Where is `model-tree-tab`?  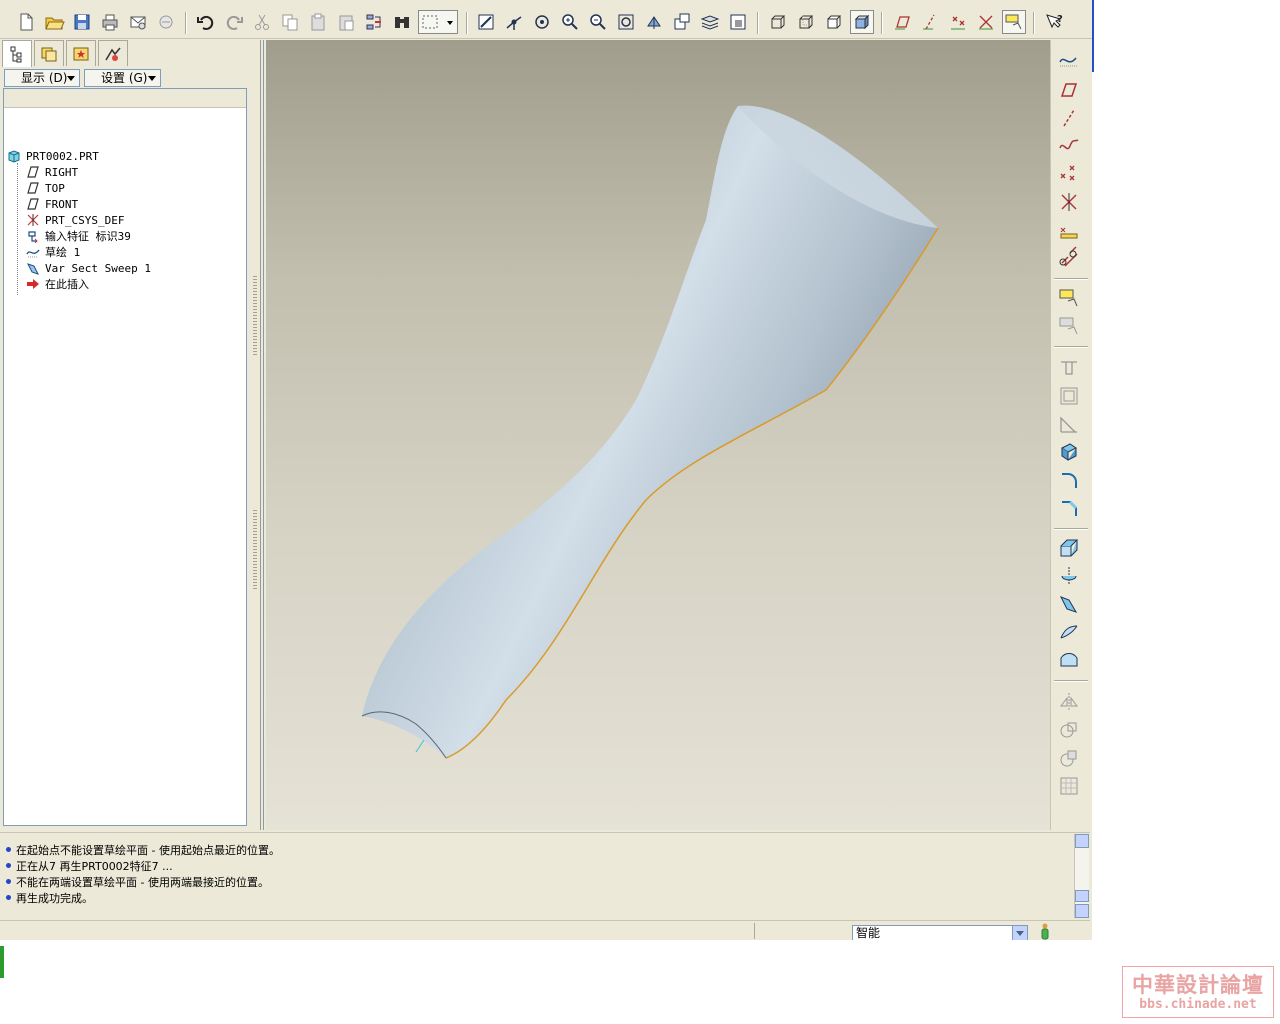
model-tree-tab is located at coordinates (17, 53).